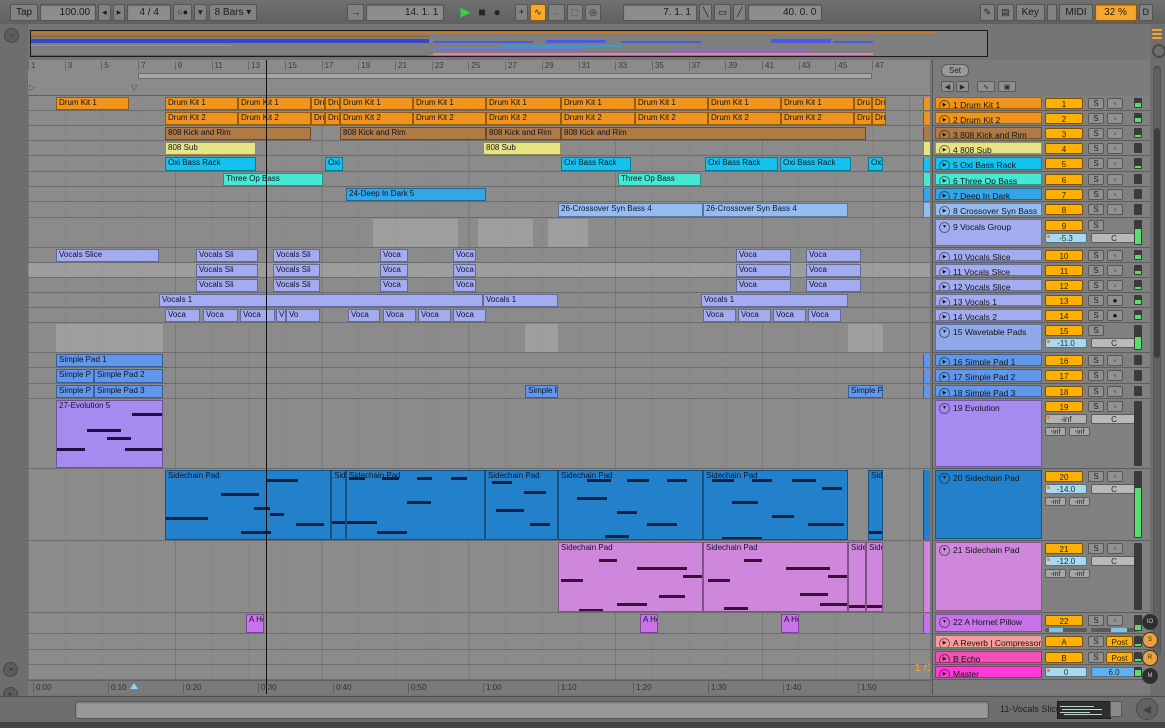  What do you see at coordinates (556, 12) in the screenshot?
I see `back-to-arrangement-button: ←` at bounding box center [556, 12].